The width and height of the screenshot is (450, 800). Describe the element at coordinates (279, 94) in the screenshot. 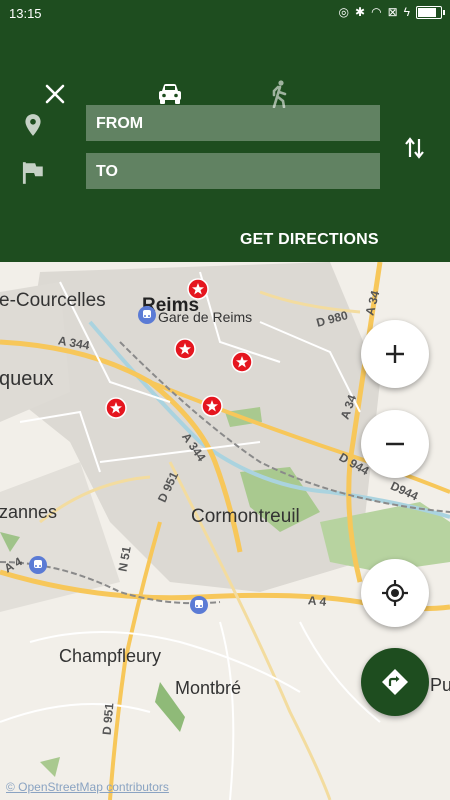

I see `walk-icon` at that location.